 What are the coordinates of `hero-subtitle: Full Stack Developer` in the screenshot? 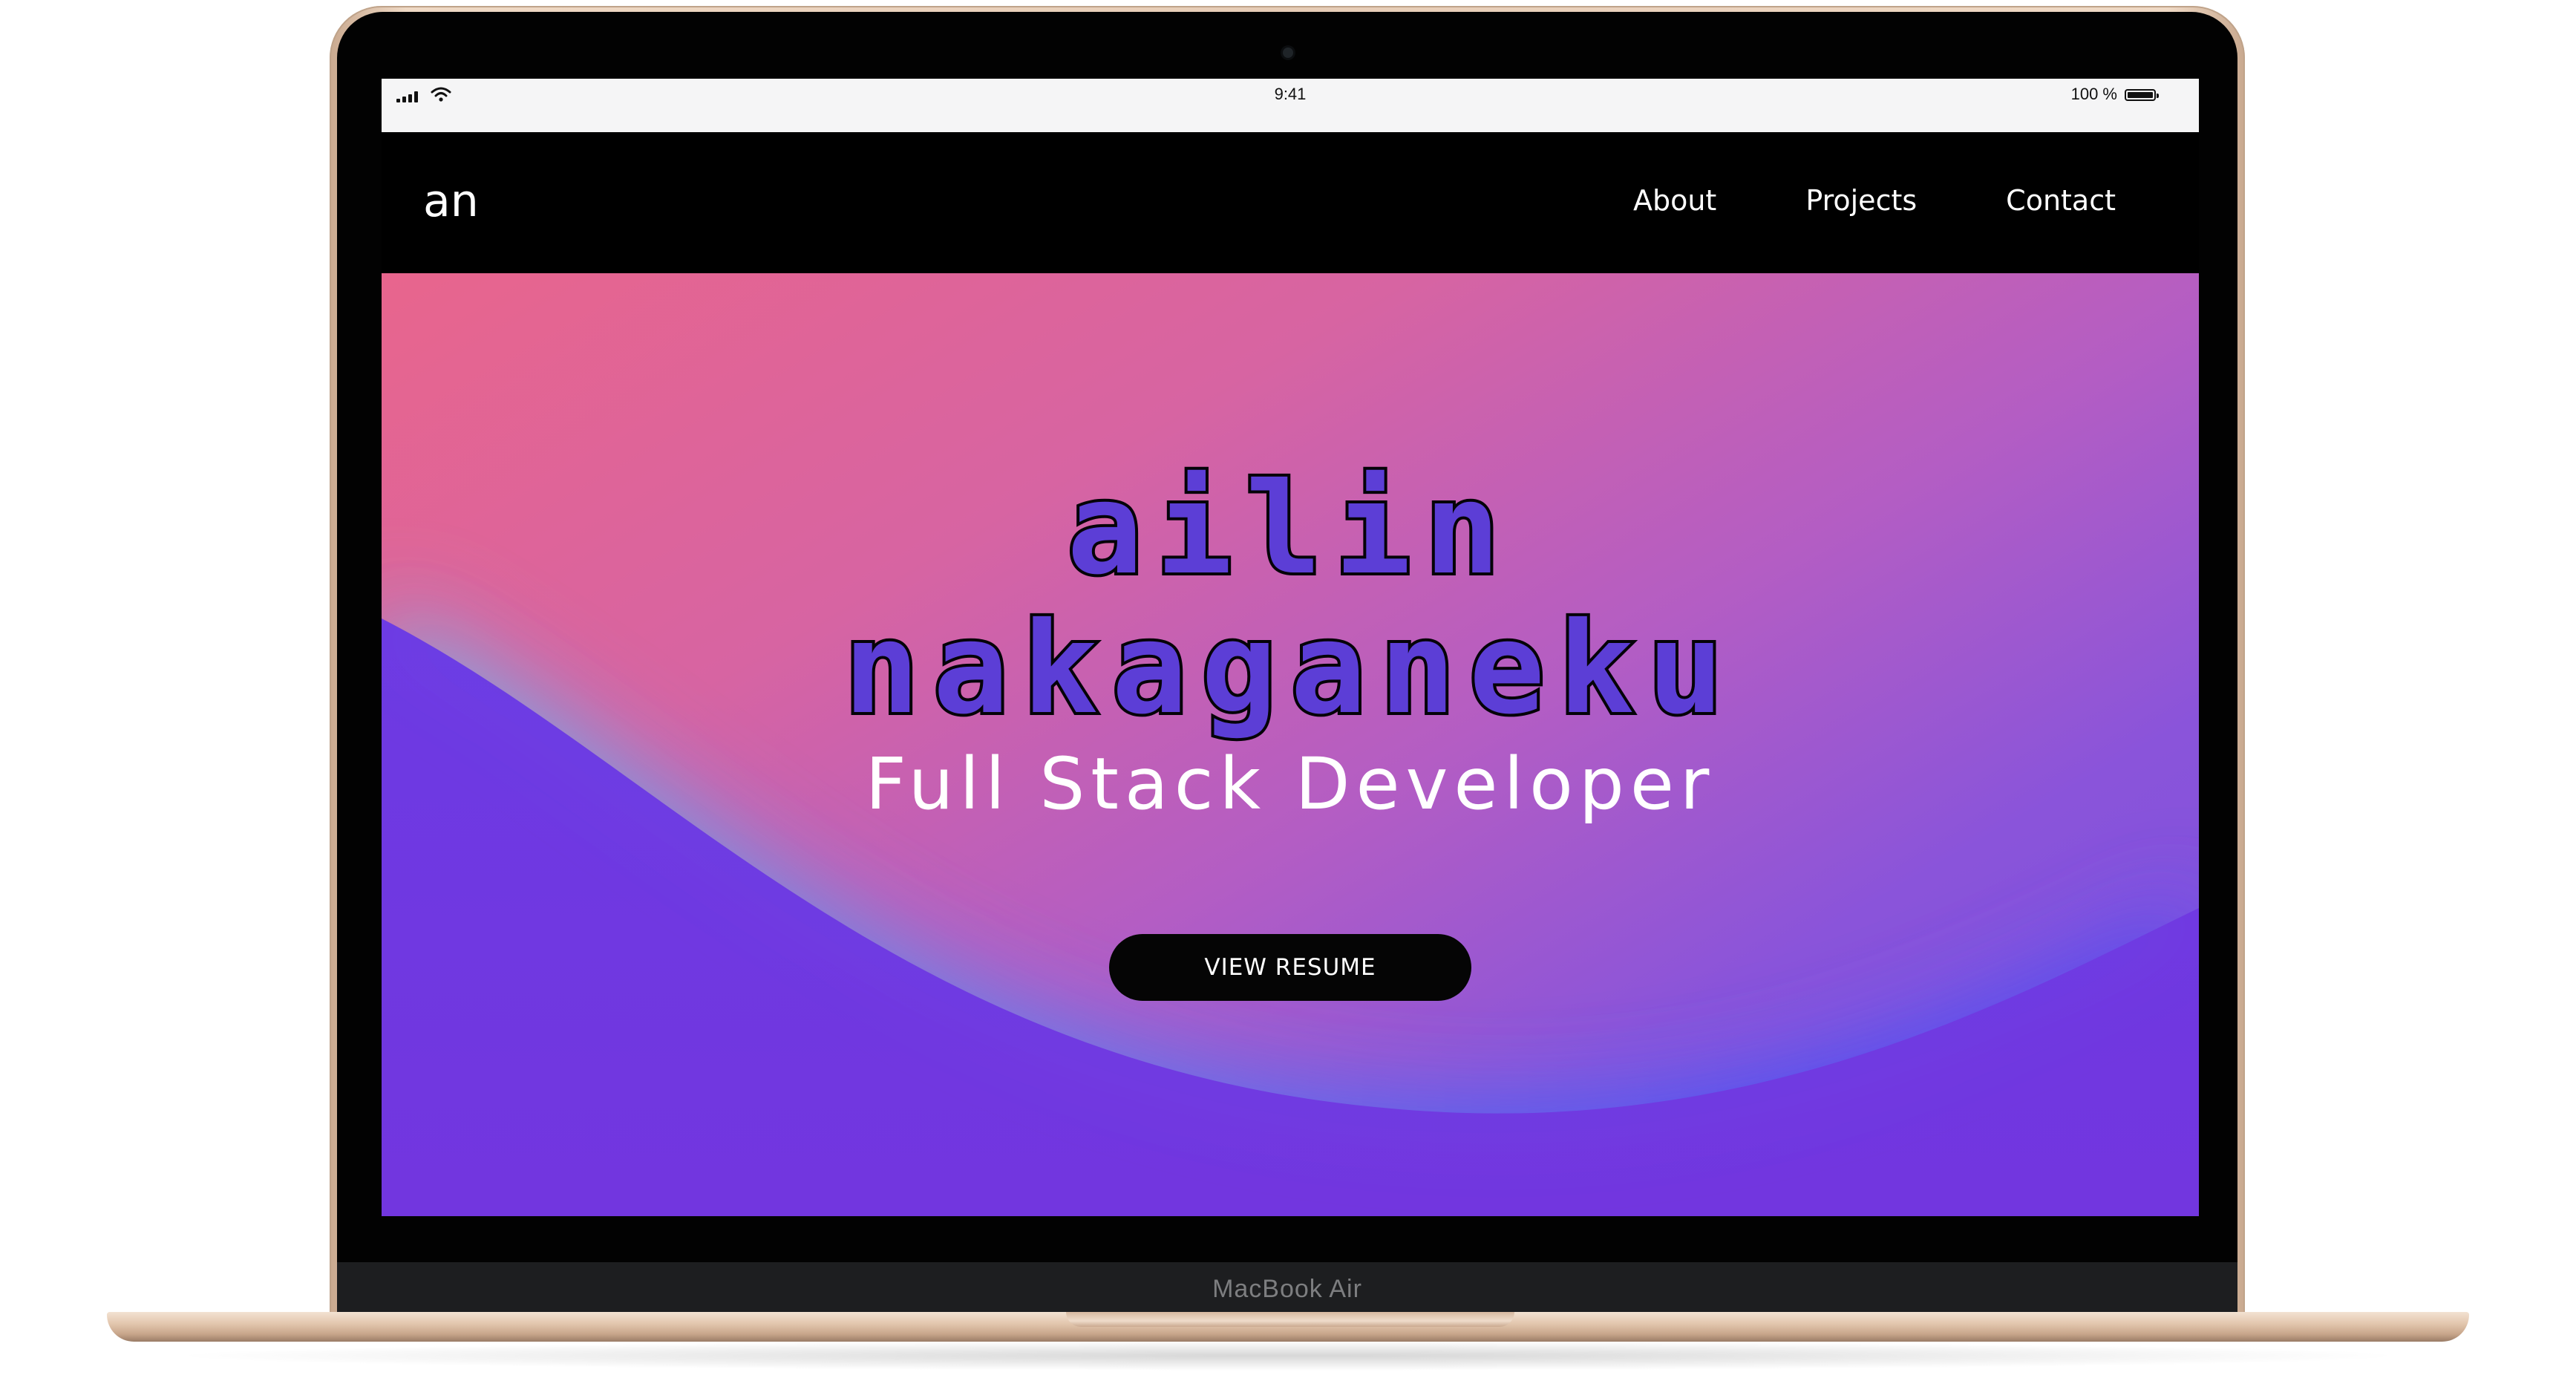 It's located at (1290, 784).